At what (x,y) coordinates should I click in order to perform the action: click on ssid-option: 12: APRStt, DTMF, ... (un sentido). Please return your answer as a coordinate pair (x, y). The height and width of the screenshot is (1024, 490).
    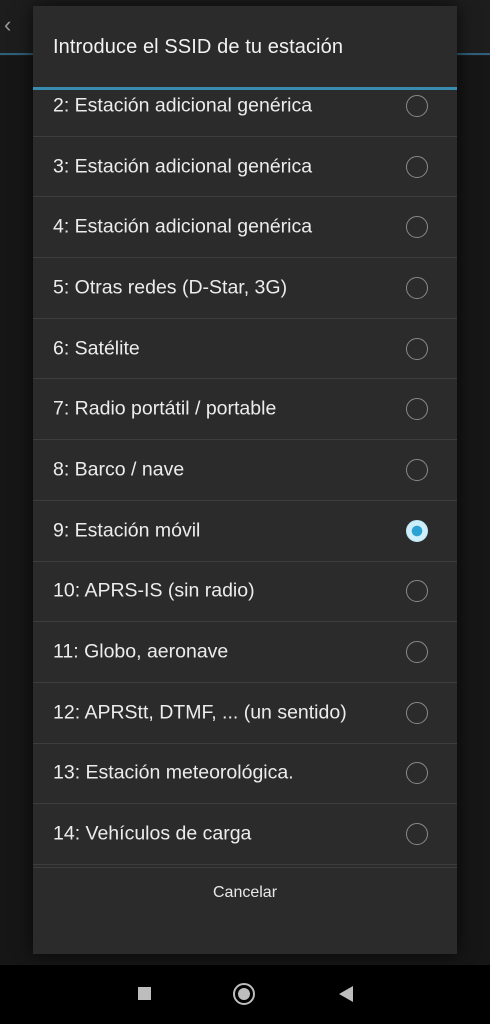
    Looking at the image, I should click on (245, 713).